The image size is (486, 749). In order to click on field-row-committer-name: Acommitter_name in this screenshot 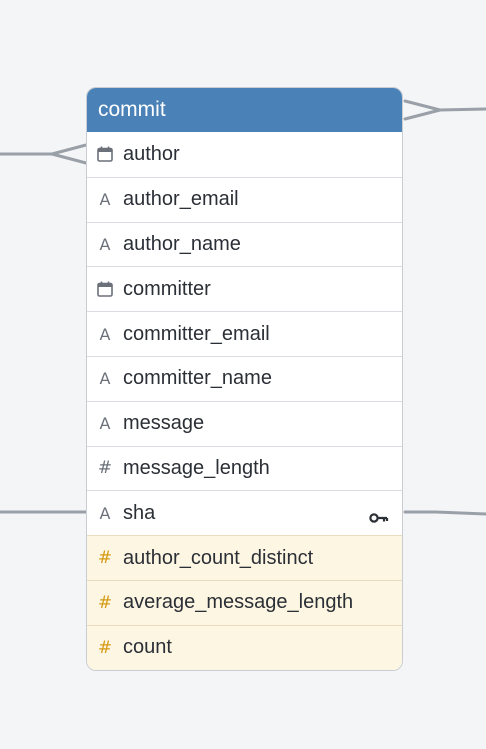, I will do `click(244, 378)`.